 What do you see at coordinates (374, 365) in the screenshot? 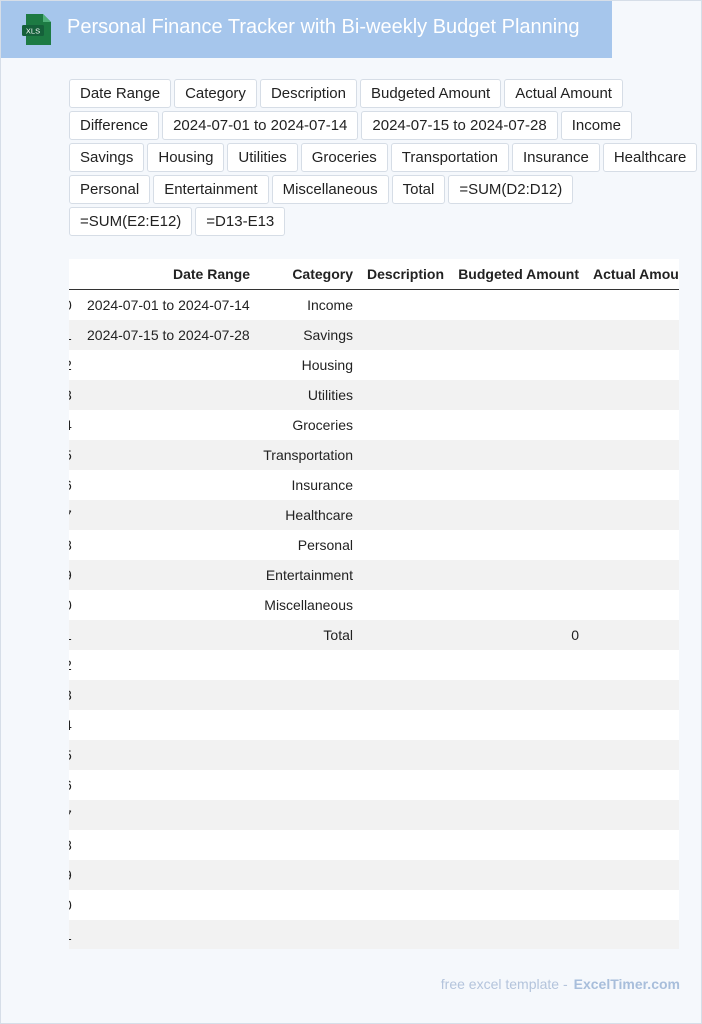
I see `table-row: 2 Housing` at bounding box center [374, 365].